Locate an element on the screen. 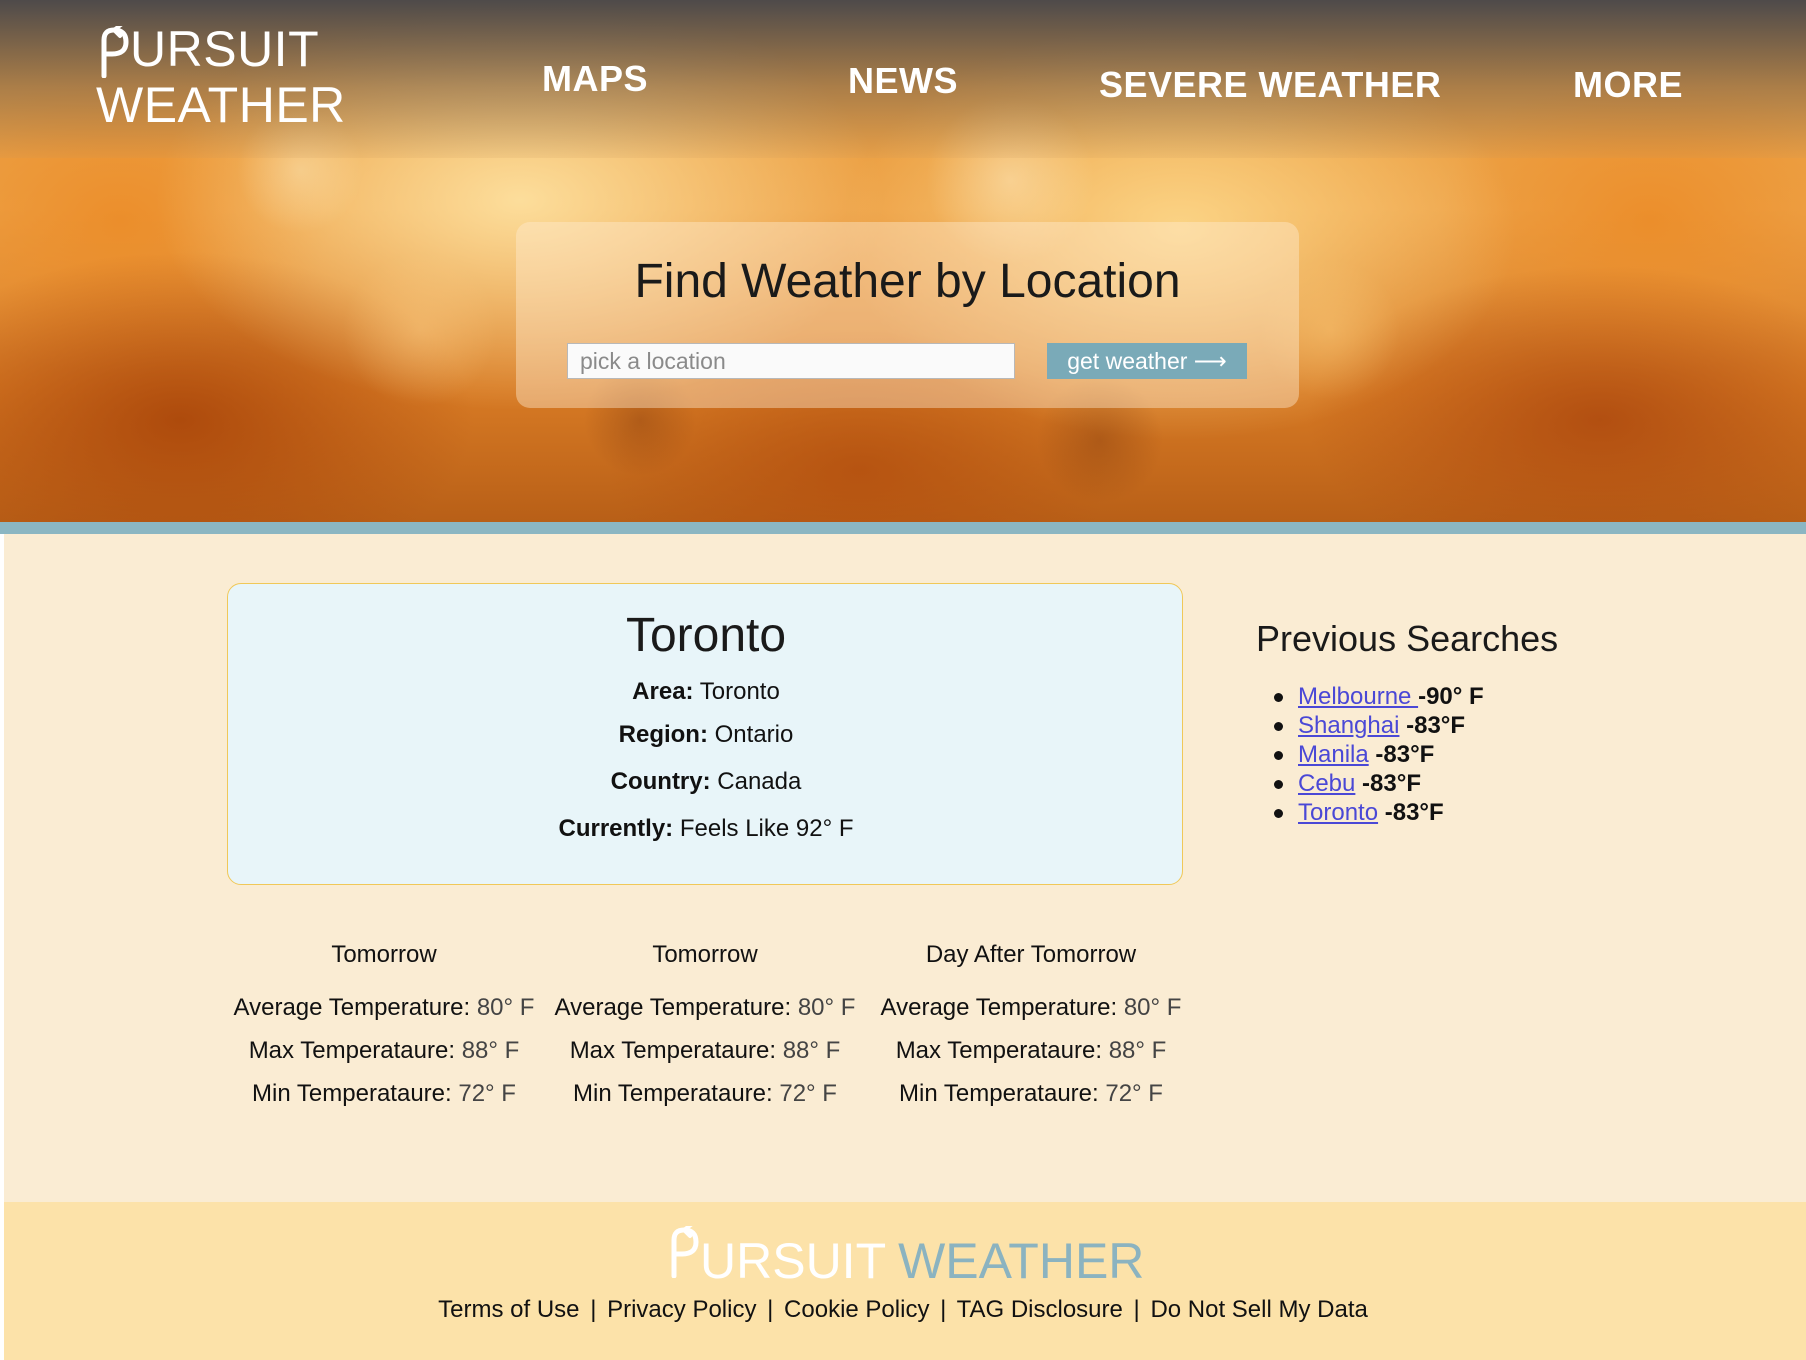  city-currently-row: Currently: Feels Like 92° F is located at coordinates (706, 829).